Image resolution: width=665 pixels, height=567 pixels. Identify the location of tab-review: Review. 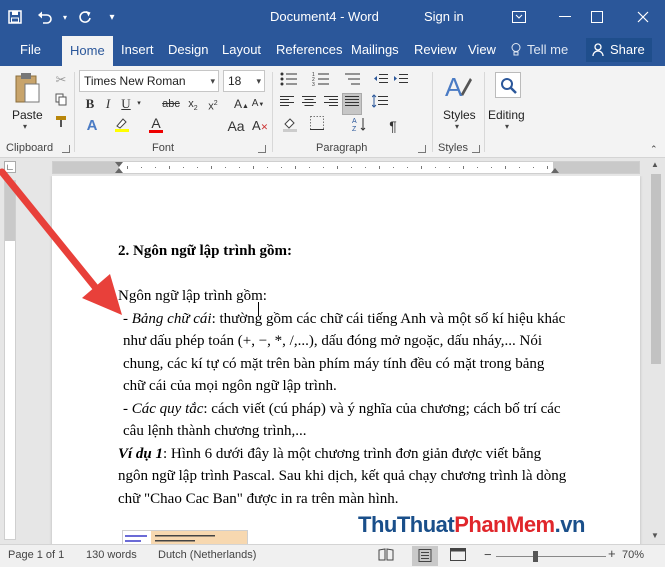
(435, 50).